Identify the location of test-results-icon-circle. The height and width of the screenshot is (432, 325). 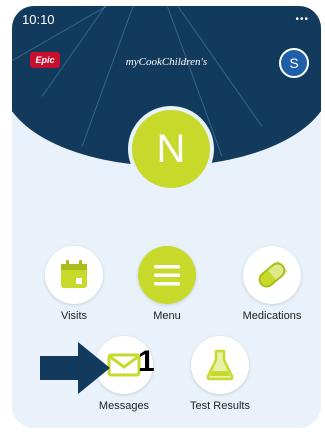
(220, 365).